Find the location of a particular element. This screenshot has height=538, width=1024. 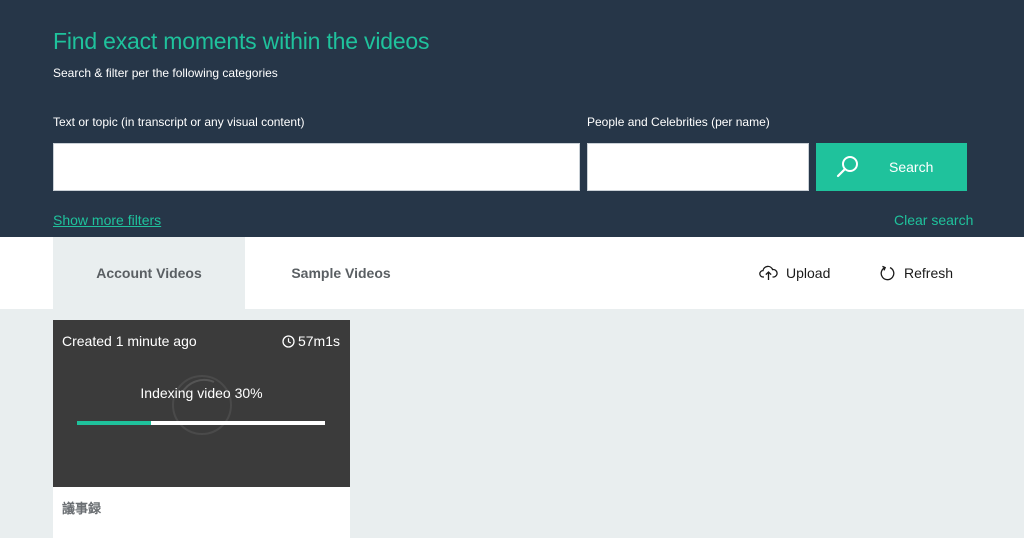

upload-label: Upload is located at coordinates (808, 273).